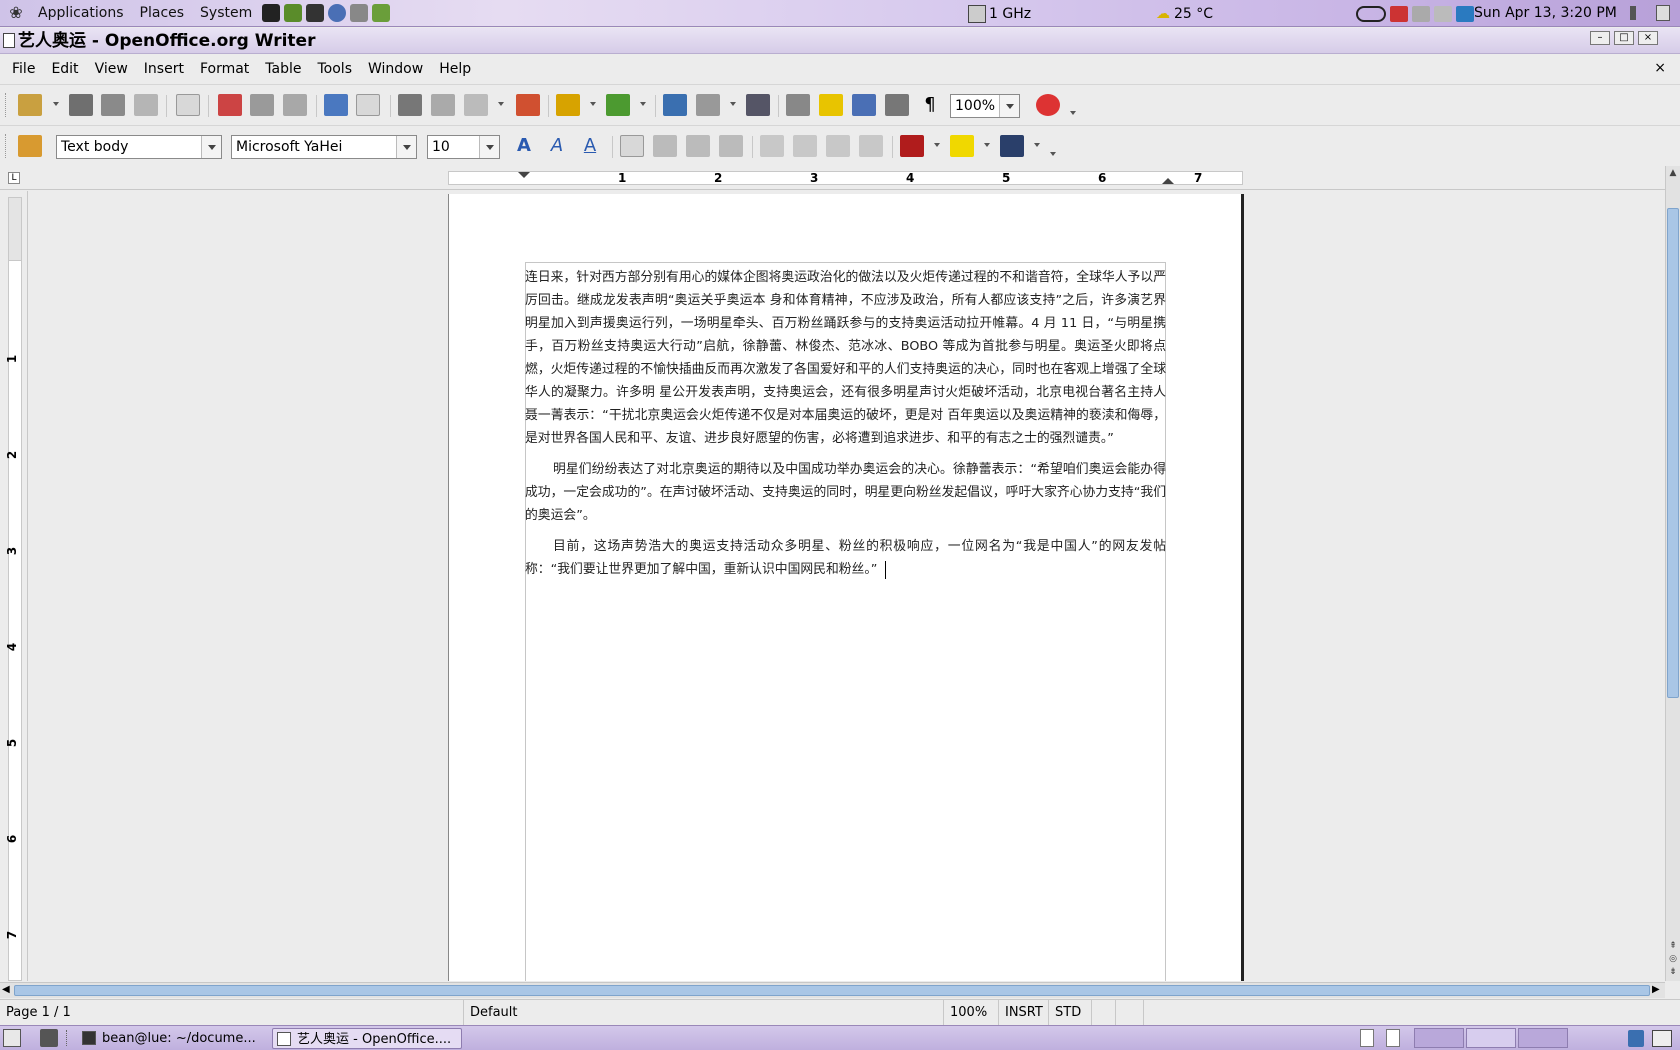 This screenshot has height=1050, width=1680. What do you see at coordinates (1673, 173) in the screenshot?
I see `scroll-up-icon: ▲` at bounding box center [1673, 173].